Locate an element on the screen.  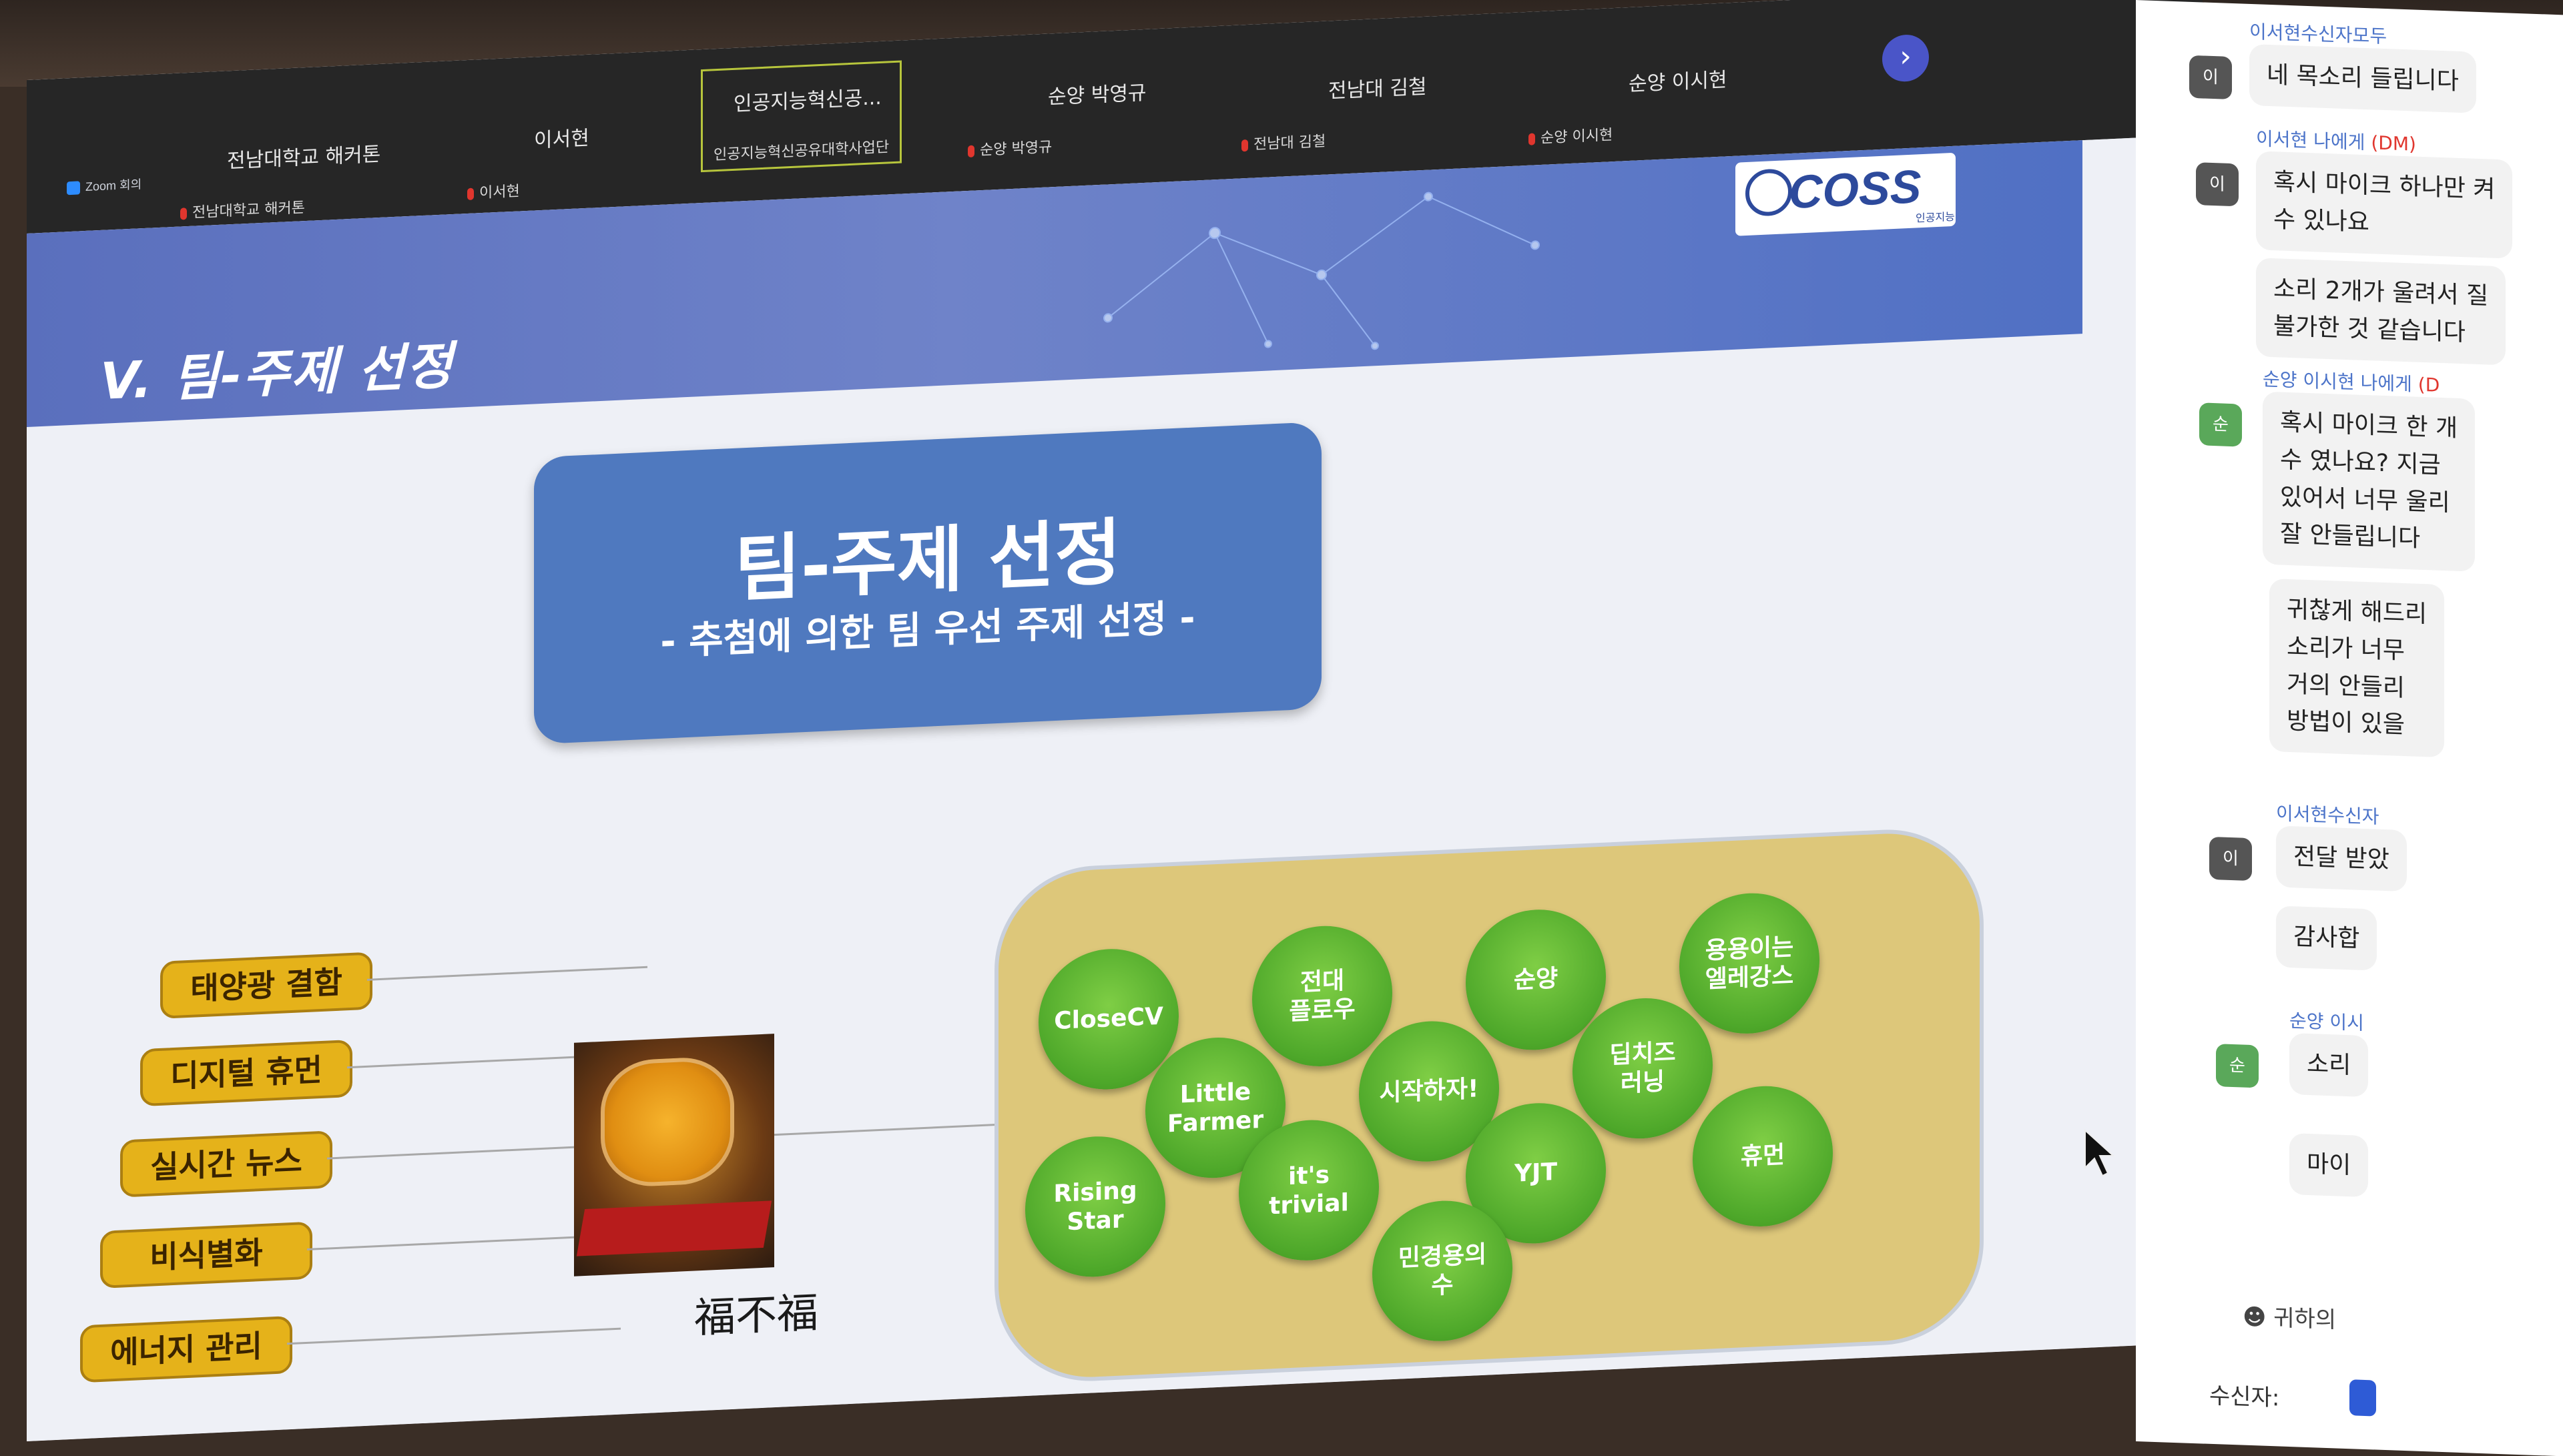
chat-bubble: 네 목소리 들립니다 is located at coordinates (2362, 78).